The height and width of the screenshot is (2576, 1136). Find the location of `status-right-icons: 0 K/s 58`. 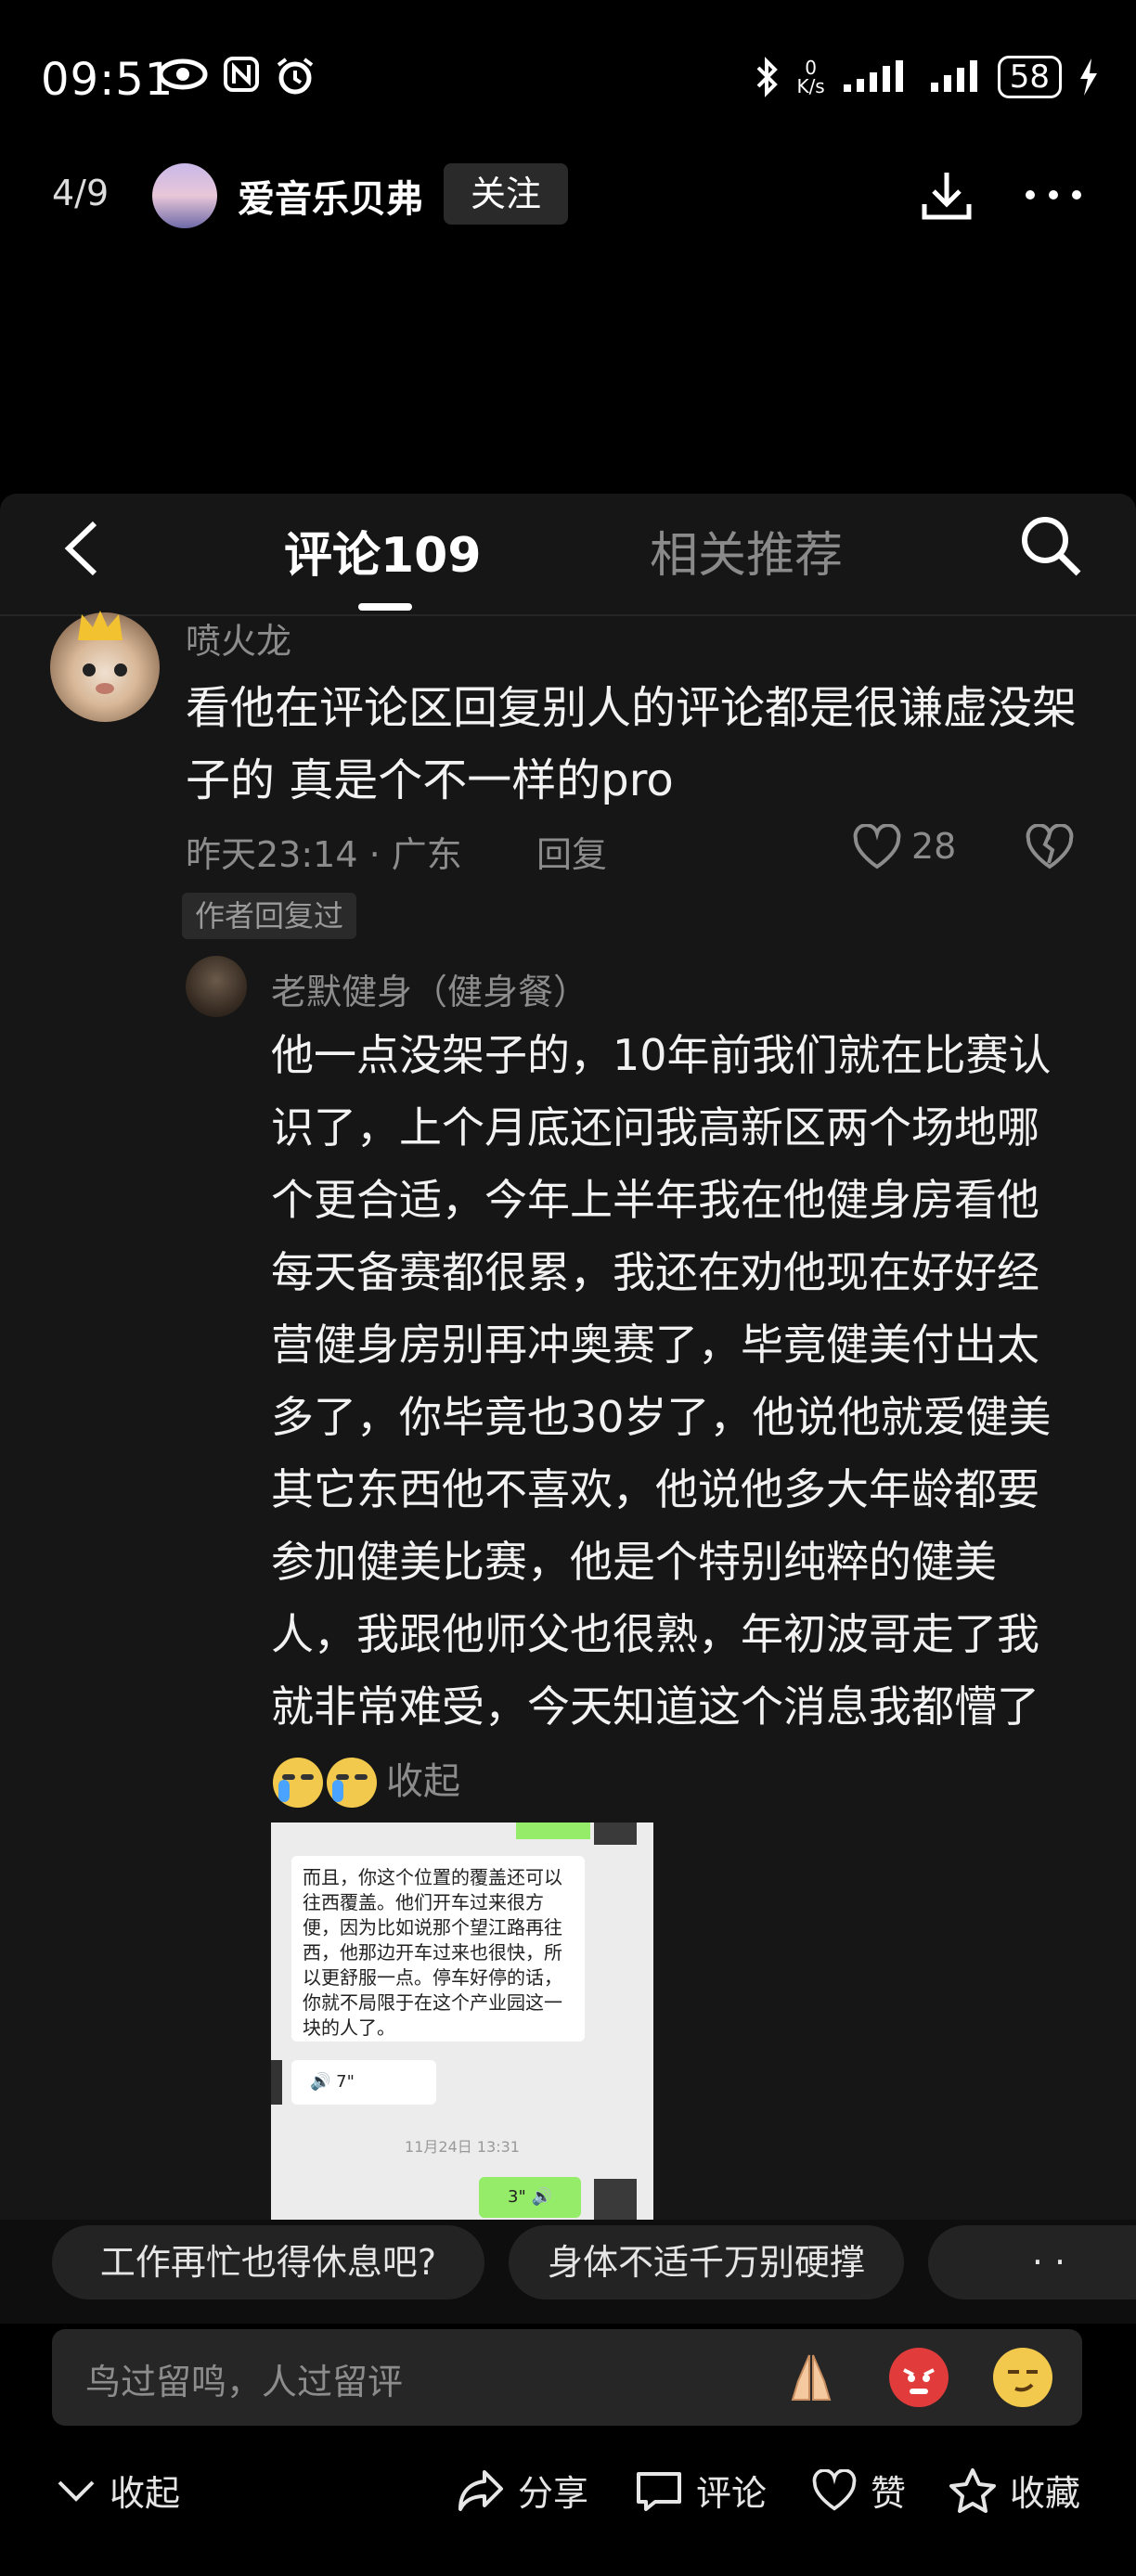

status-right-icons: 0 K/s 58 is located at coordinates (927, 77).